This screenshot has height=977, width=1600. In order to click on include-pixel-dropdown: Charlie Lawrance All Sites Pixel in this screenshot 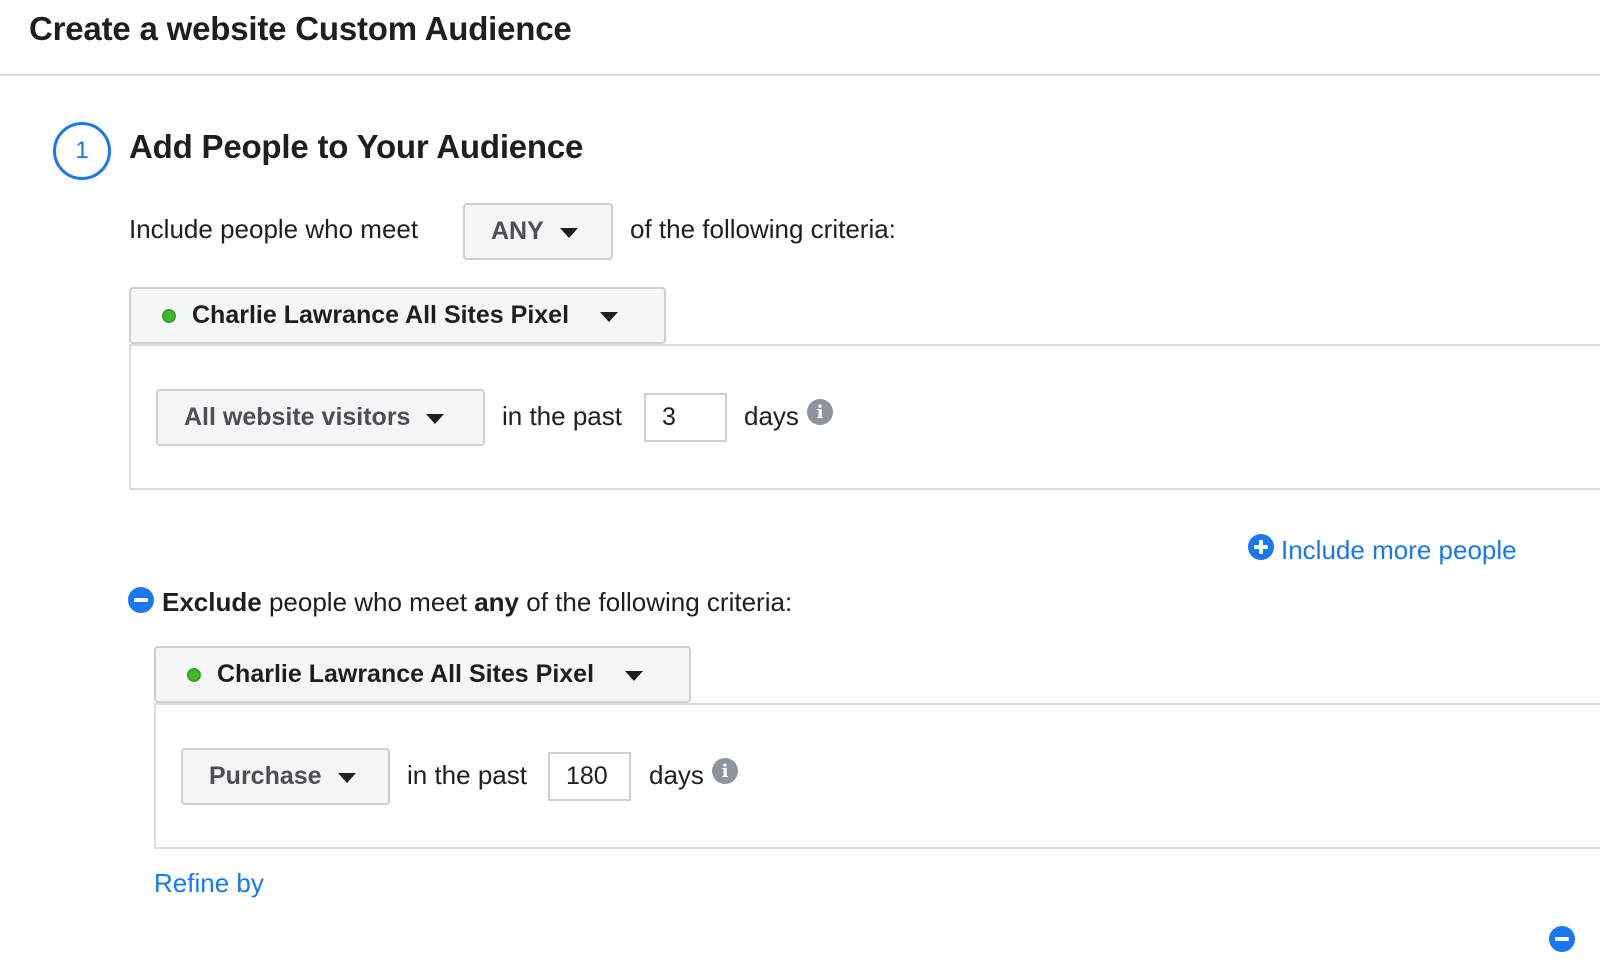, I will do `click(397, 315)`.